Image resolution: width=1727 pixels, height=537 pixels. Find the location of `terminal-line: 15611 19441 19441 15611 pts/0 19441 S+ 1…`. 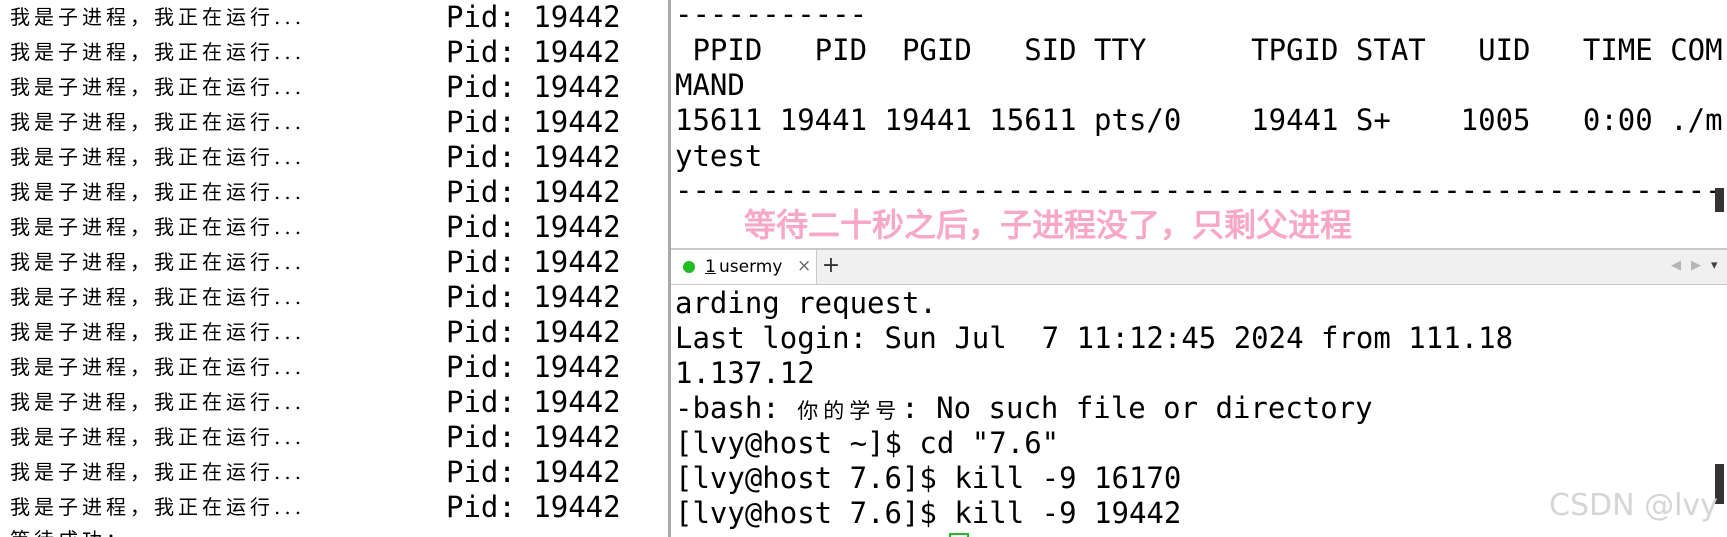

terminal-line: 15611 19441 19441 15611 pts/0 19441 S+ 1… is located at coordinates (1199, 120).